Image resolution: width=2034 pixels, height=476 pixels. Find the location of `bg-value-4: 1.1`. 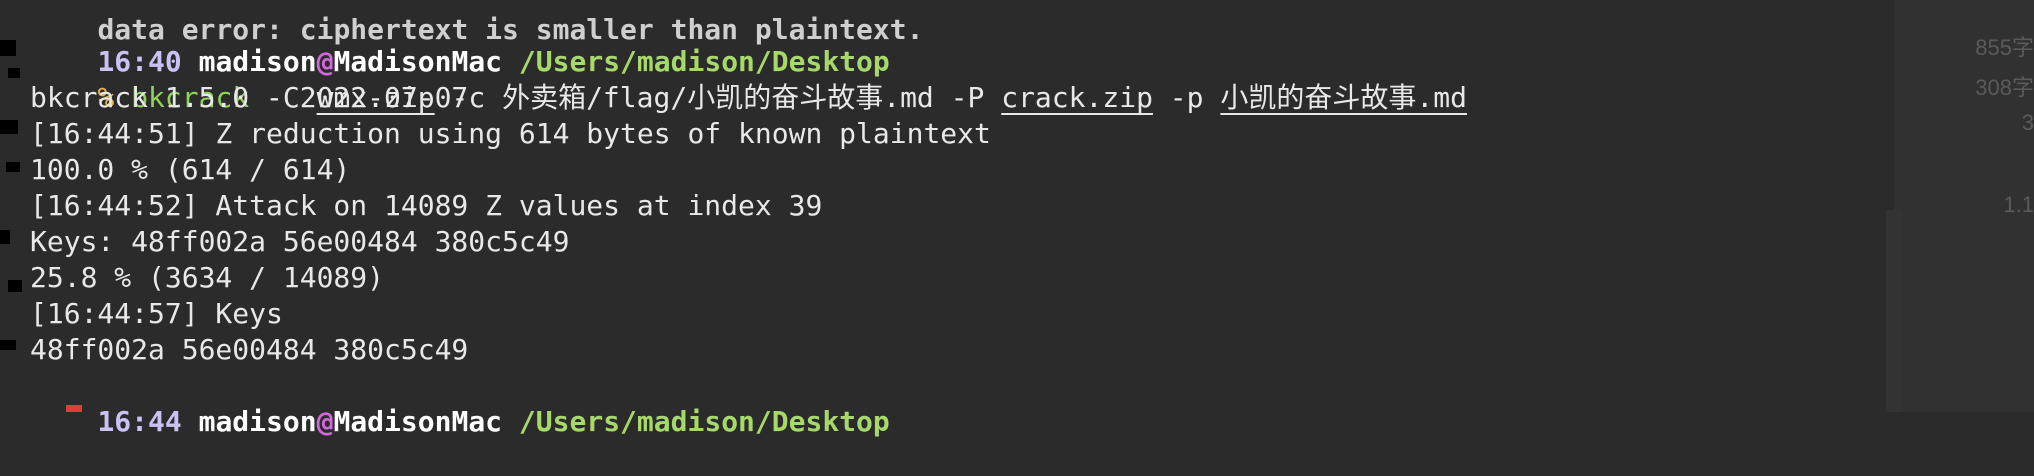

bg-value-4: 1.1 is located at coordinates (2018, 204).